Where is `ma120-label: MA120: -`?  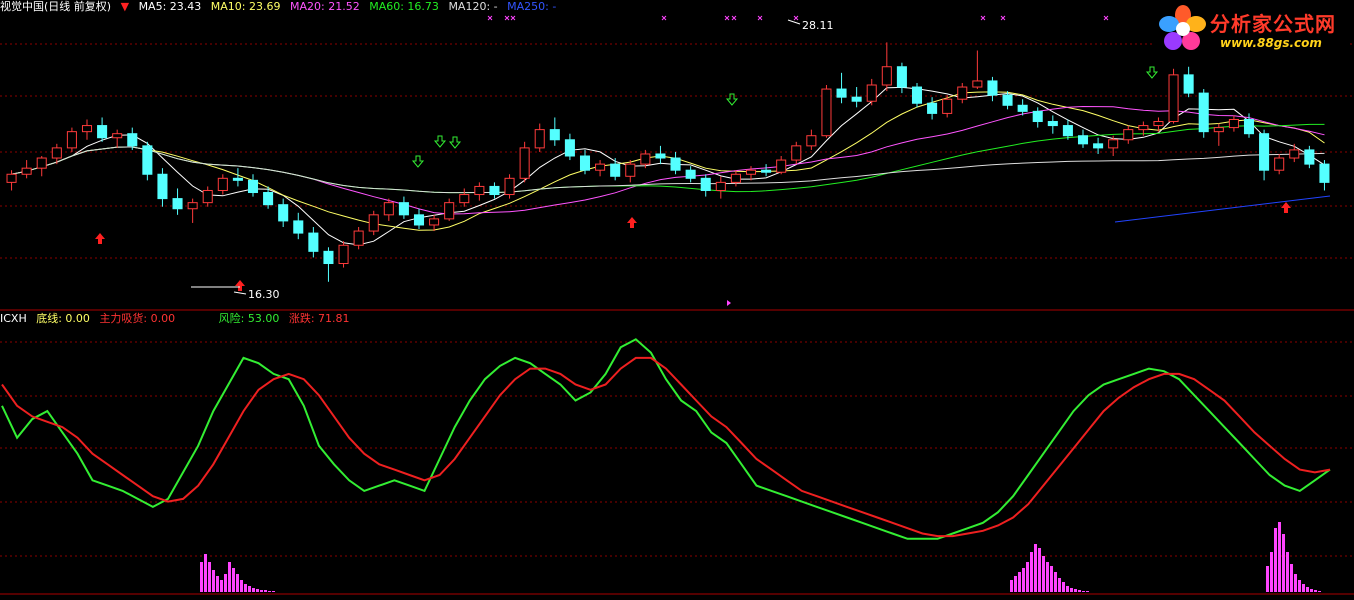
ma120-label: MA120: - is located at coordinates (473, 6).